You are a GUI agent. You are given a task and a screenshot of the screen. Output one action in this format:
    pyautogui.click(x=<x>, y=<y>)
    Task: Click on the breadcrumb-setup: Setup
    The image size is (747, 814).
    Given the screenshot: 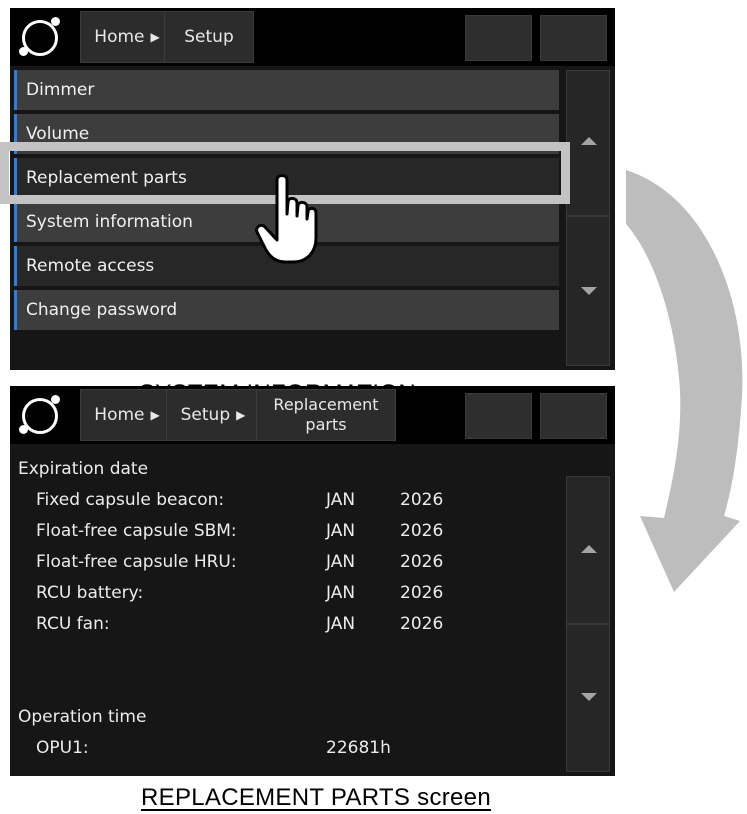 What is the action you would take?
    pyautogui.click(x=209, y=37)
    